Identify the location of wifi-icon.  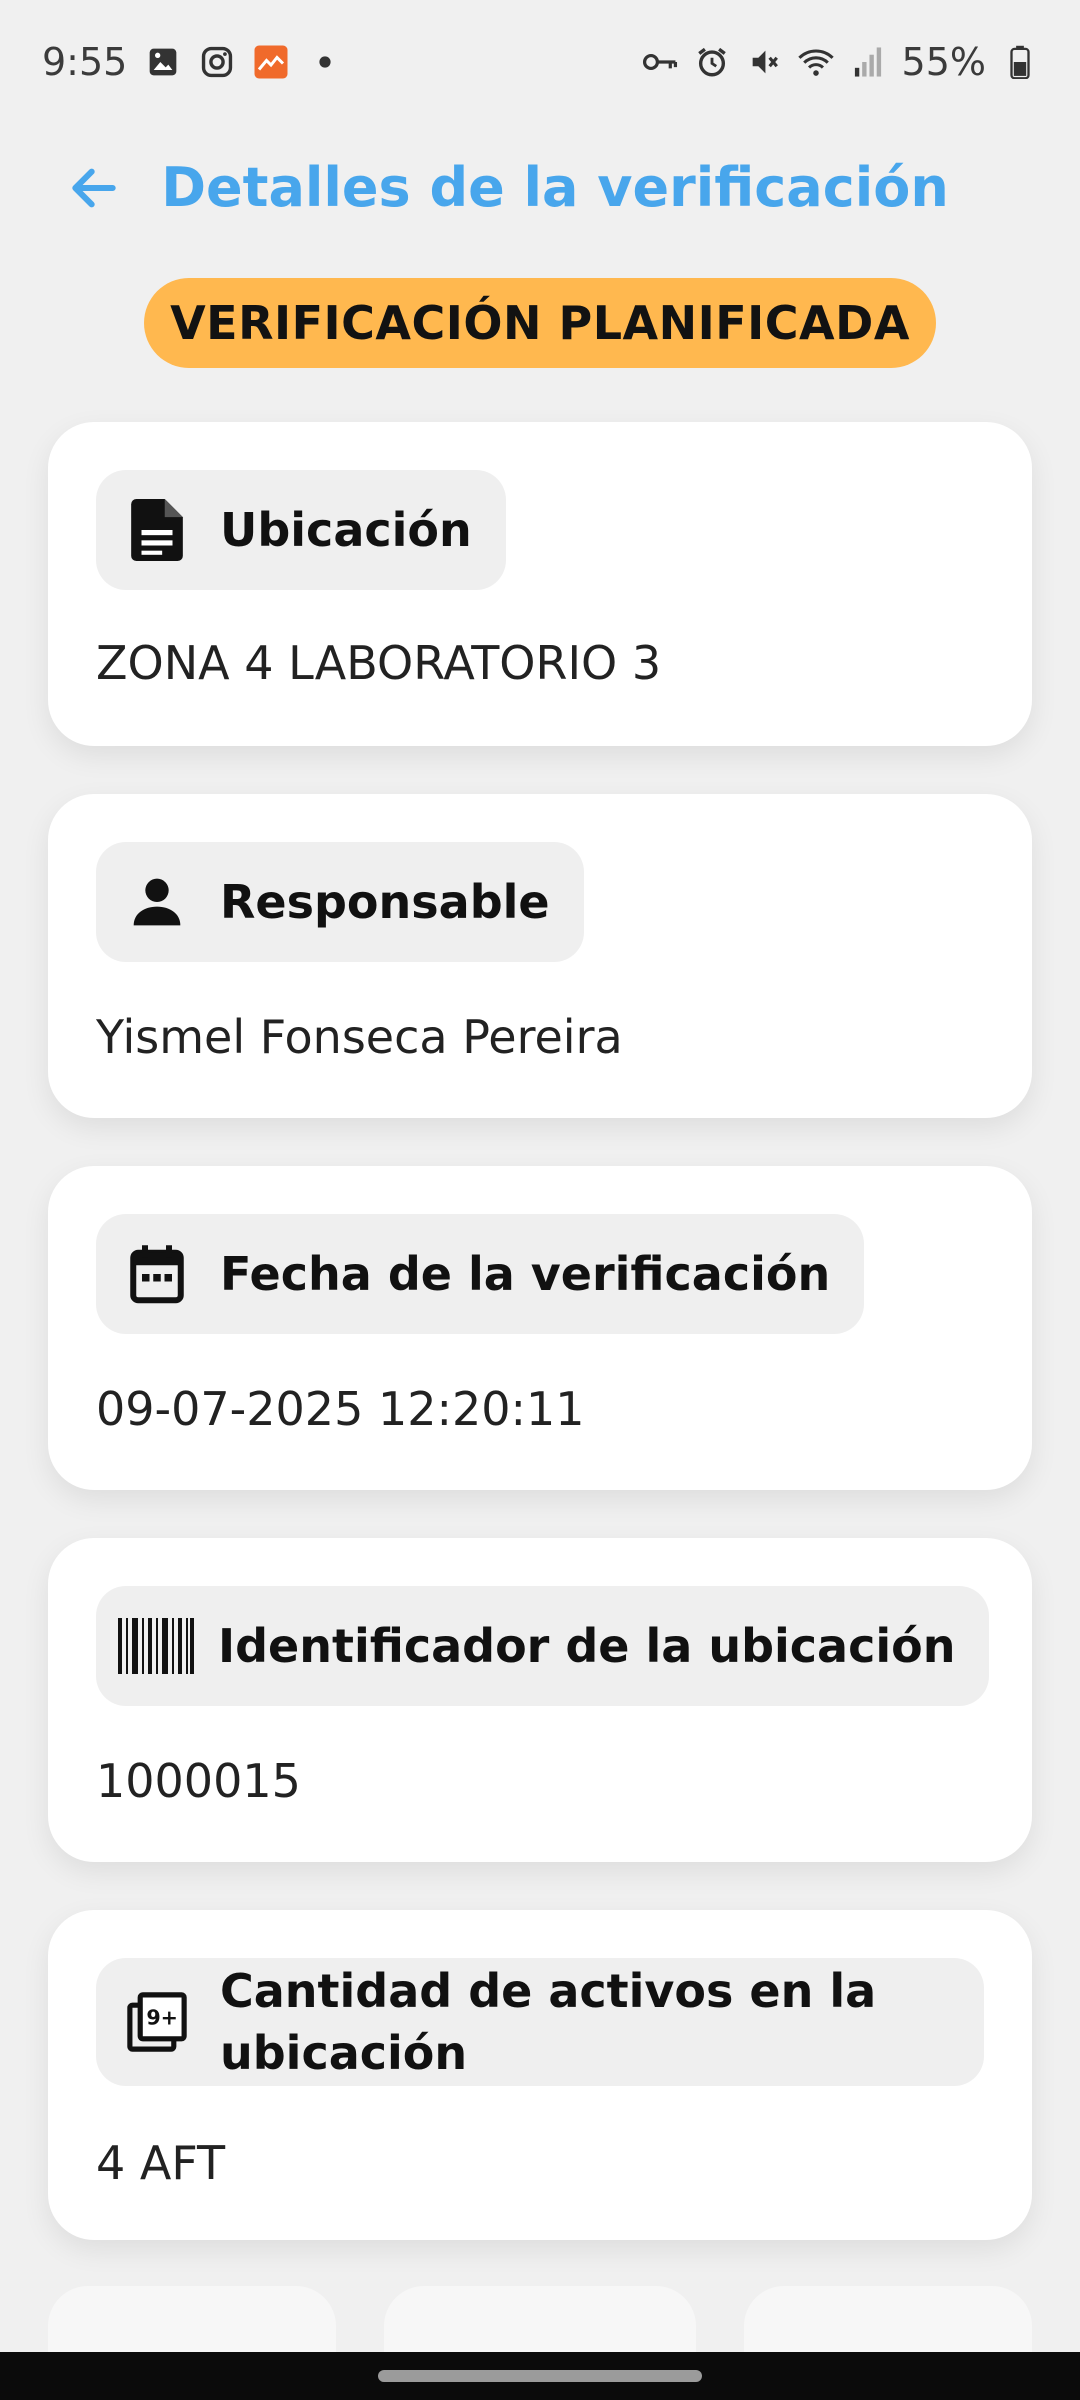
(815, 62).